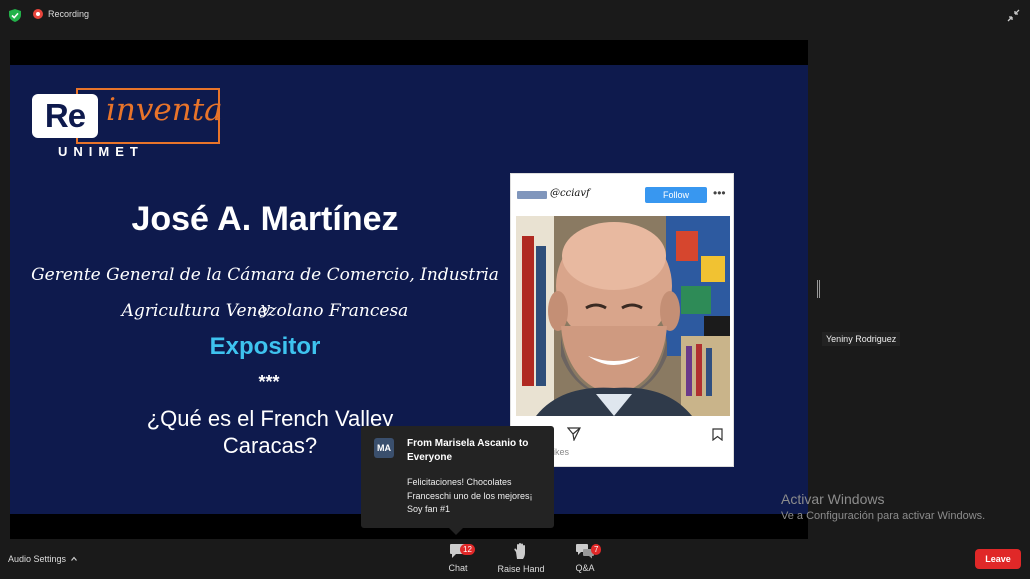 The height and width of the screenshot is (579, 1030). Describe the element at coordinates (570, 193) in the screenshot. I see `instagram-handle: @cciavf` at that location.